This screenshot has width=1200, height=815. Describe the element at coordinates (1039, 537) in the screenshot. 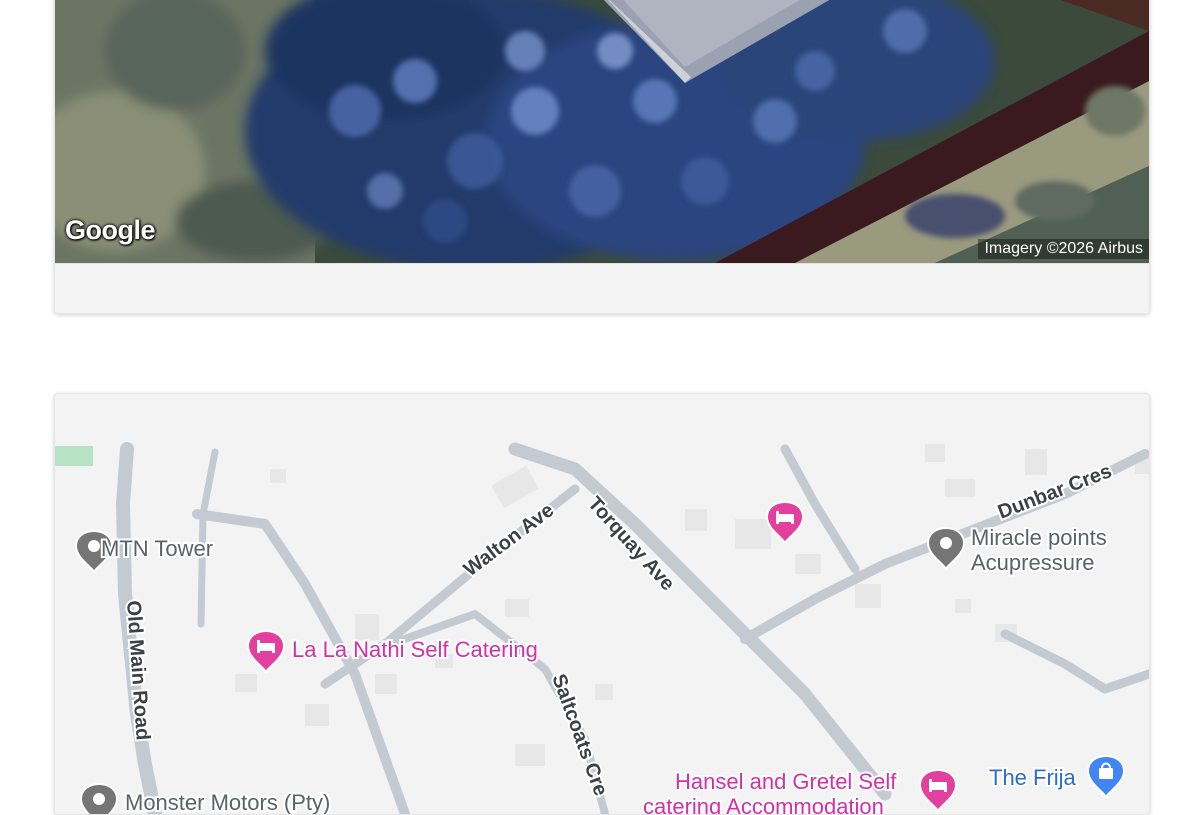

I see `place-label-line1: Miracle points` at that location.